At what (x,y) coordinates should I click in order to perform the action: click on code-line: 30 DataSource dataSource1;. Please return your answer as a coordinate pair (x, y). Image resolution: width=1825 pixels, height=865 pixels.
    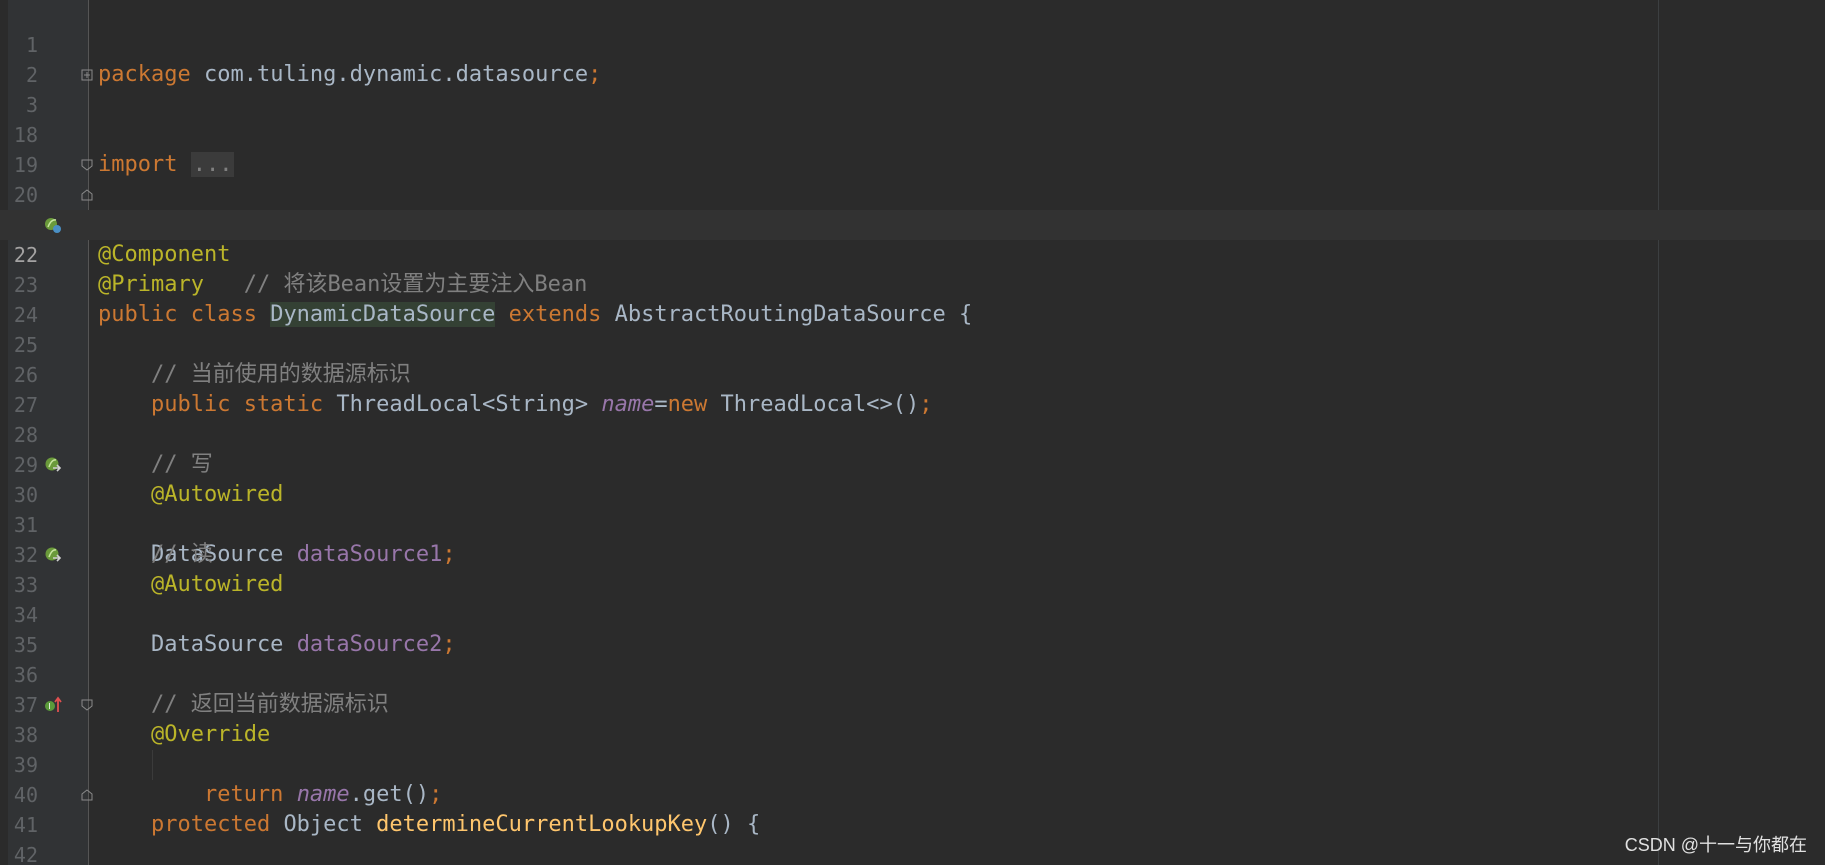
    Looking at the image, I should click on (912, 508).